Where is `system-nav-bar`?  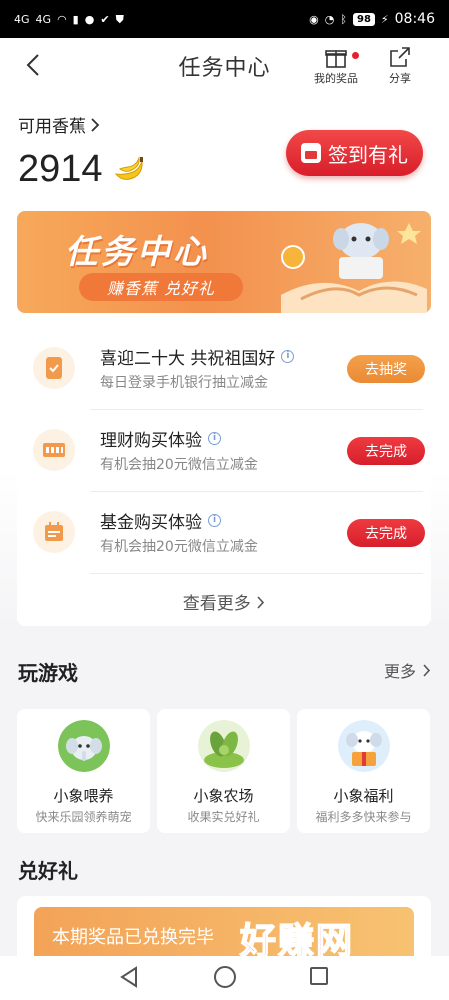
system-nav-bar is located at coordinates (224, 978).